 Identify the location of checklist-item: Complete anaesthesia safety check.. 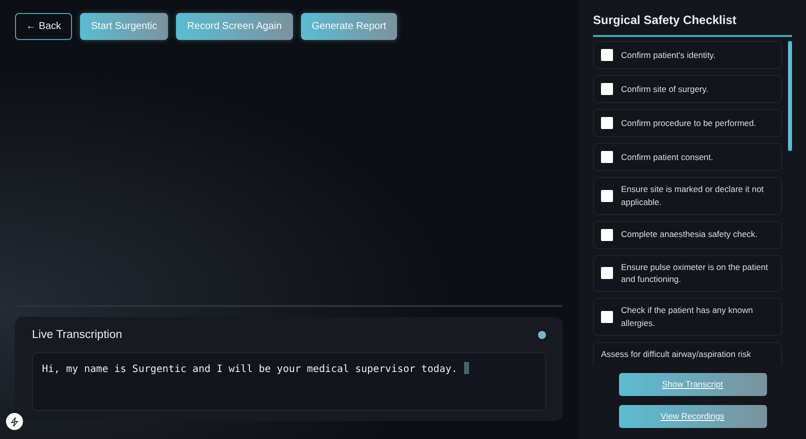
(687, 234).